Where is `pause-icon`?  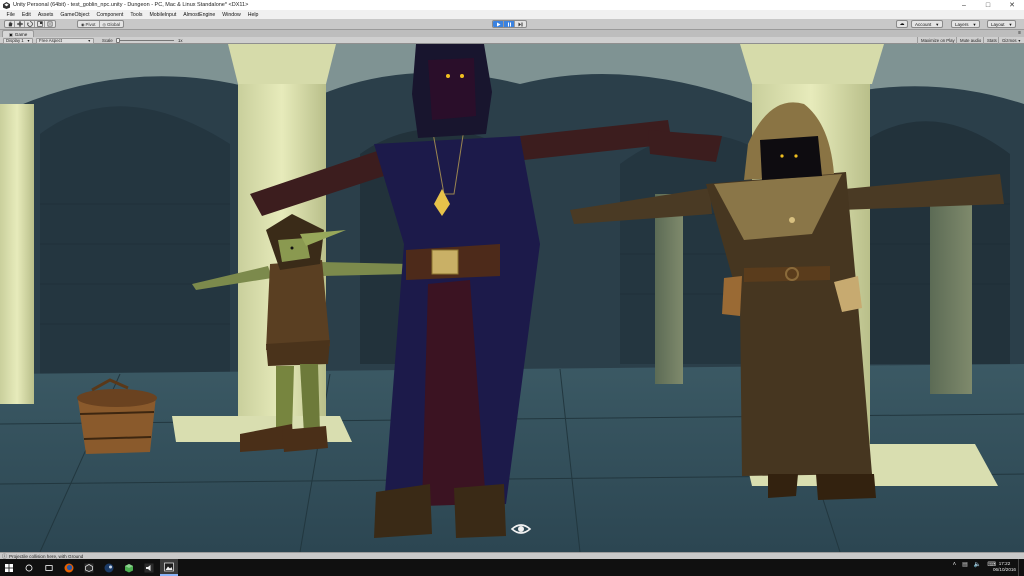
pause-icon is located at coordinates (509, 24).